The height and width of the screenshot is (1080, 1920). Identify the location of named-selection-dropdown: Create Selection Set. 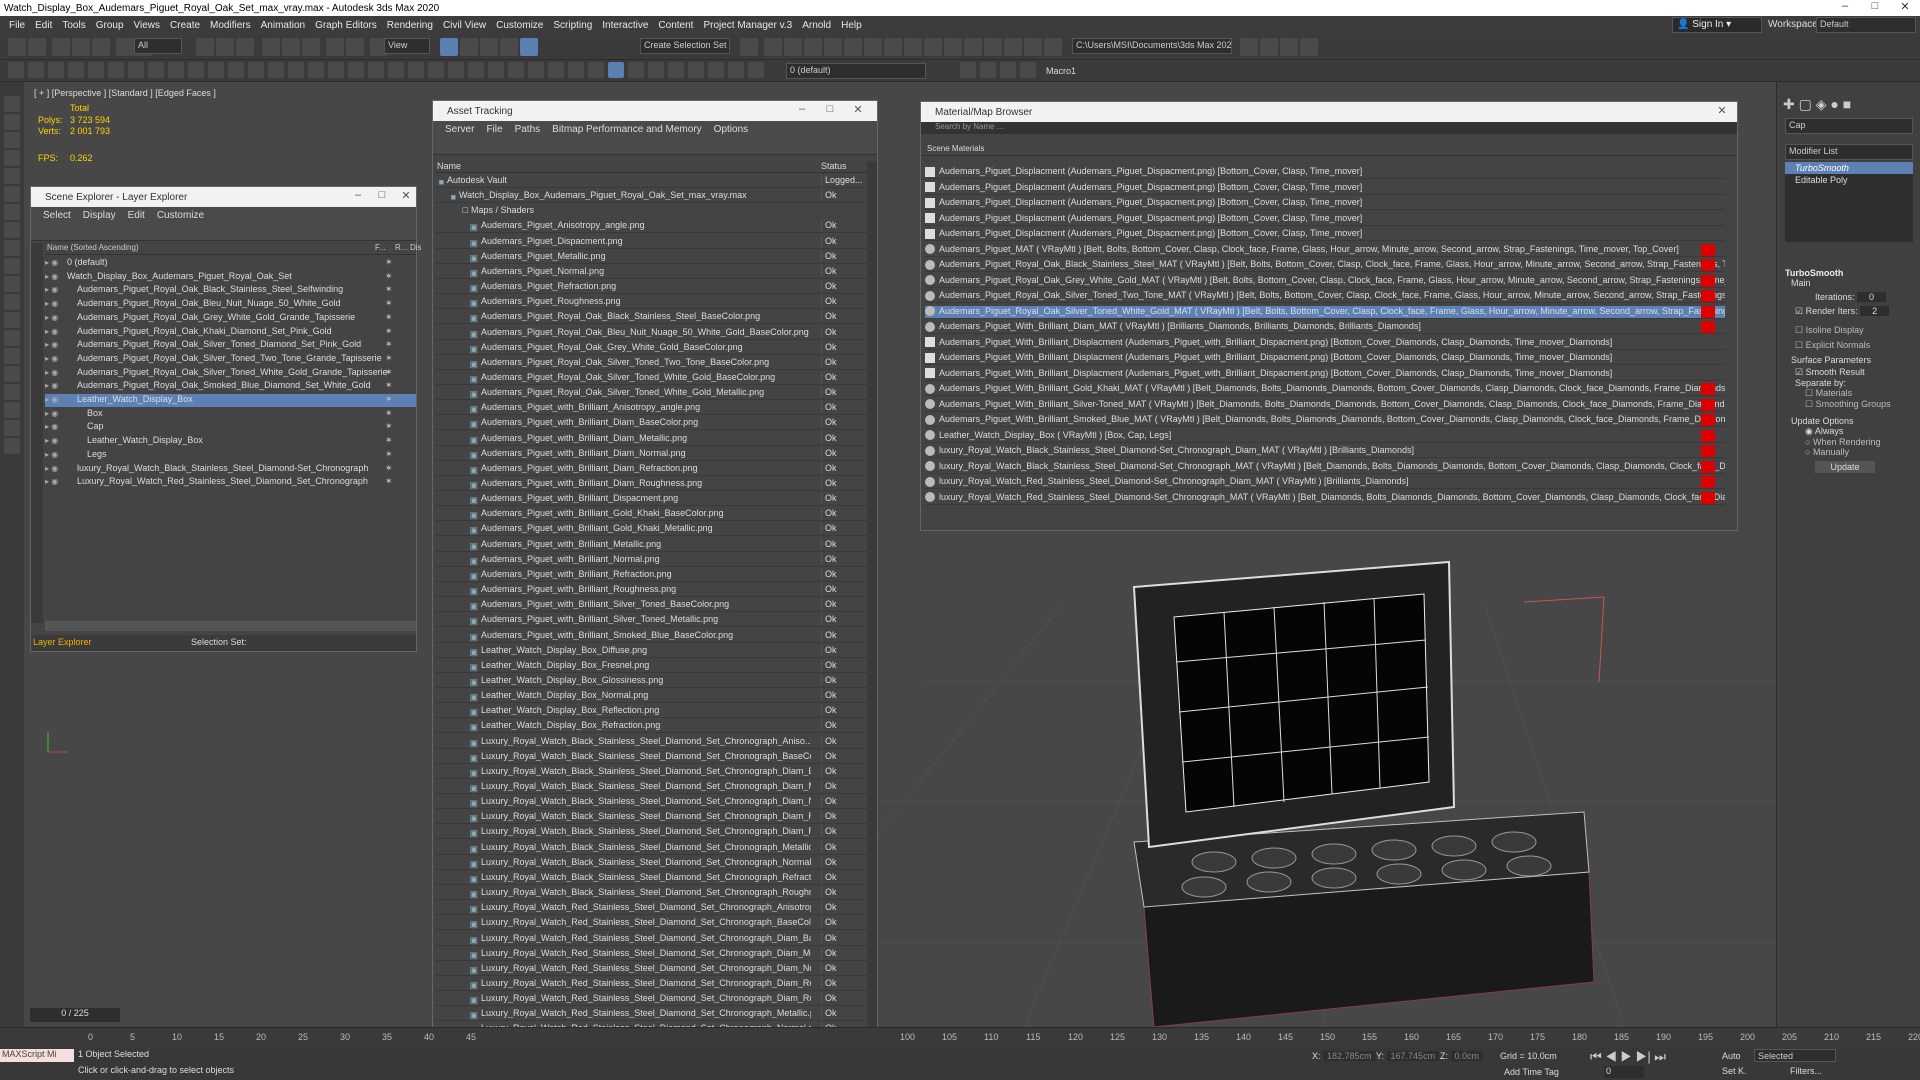
(685, 46).